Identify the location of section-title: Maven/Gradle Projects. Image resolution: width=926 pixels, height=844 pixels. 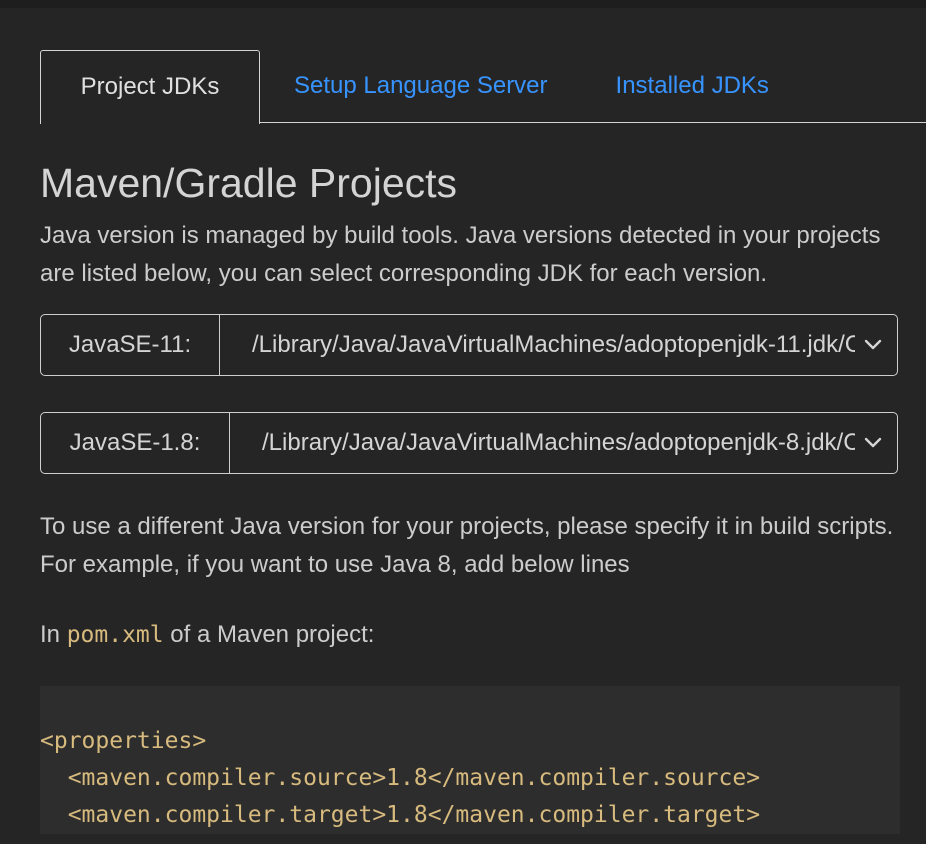
(249, 183).